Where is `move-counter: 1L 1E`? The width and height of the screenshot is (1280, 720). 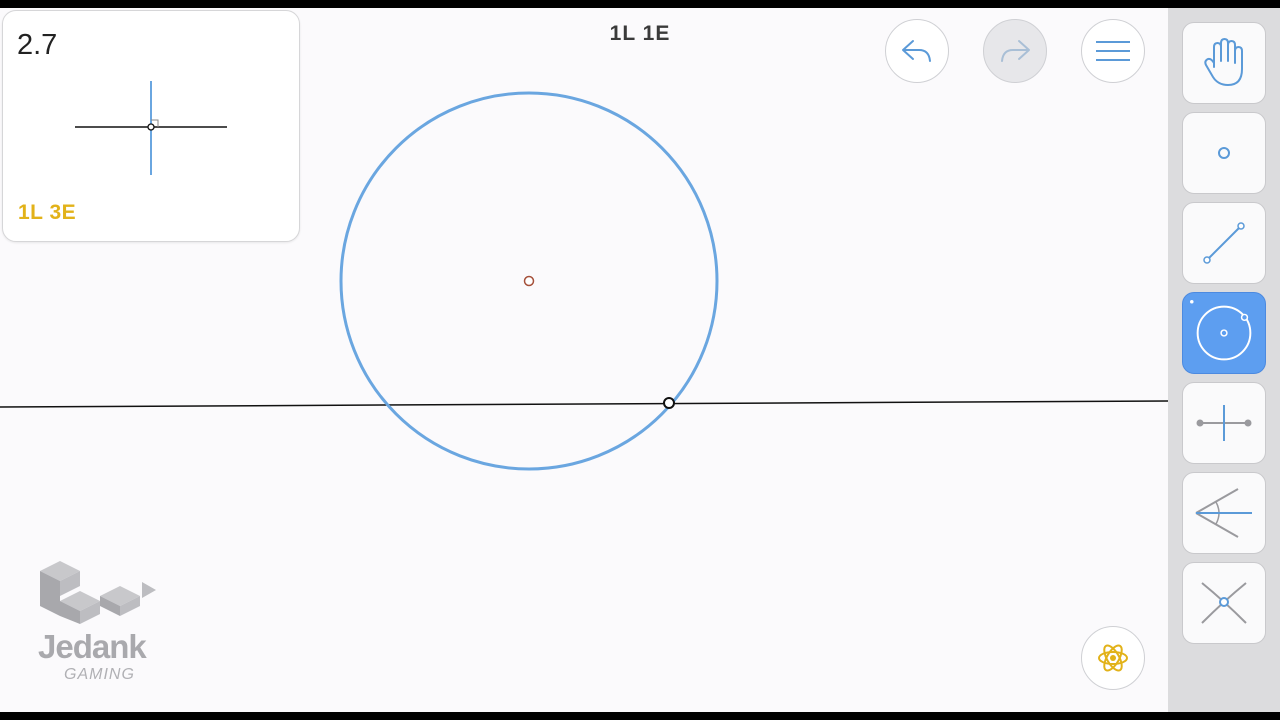 move-counter: 1L 1E is located at coordinates (640, 33).